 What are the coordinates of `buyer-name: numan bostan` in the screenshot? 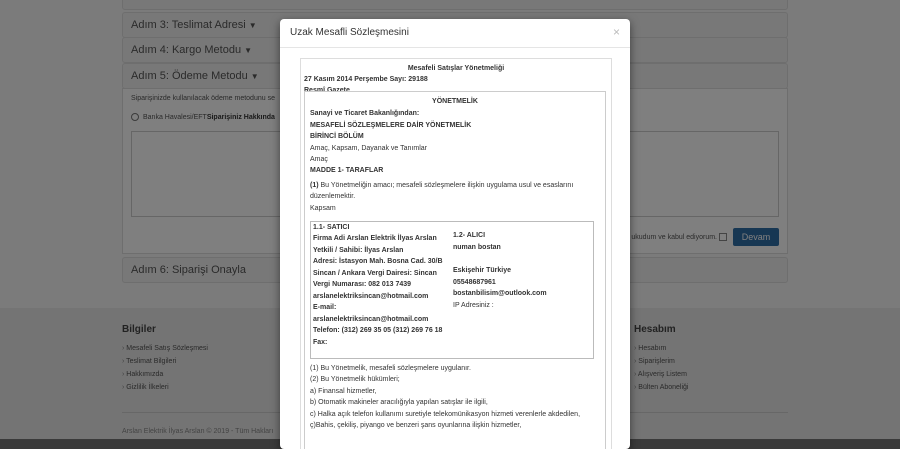 It's located at (477, 247).